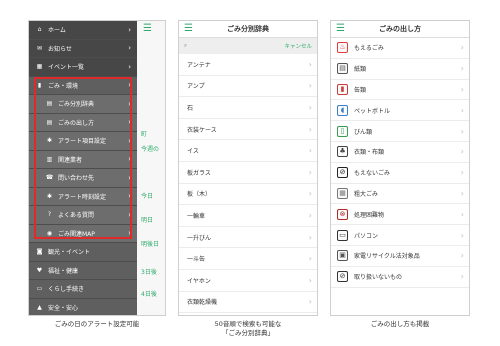  Describe the element at coordinates (248, 238) in the screenshot. I see `dictionary-item: 一升びん ›` at that location.